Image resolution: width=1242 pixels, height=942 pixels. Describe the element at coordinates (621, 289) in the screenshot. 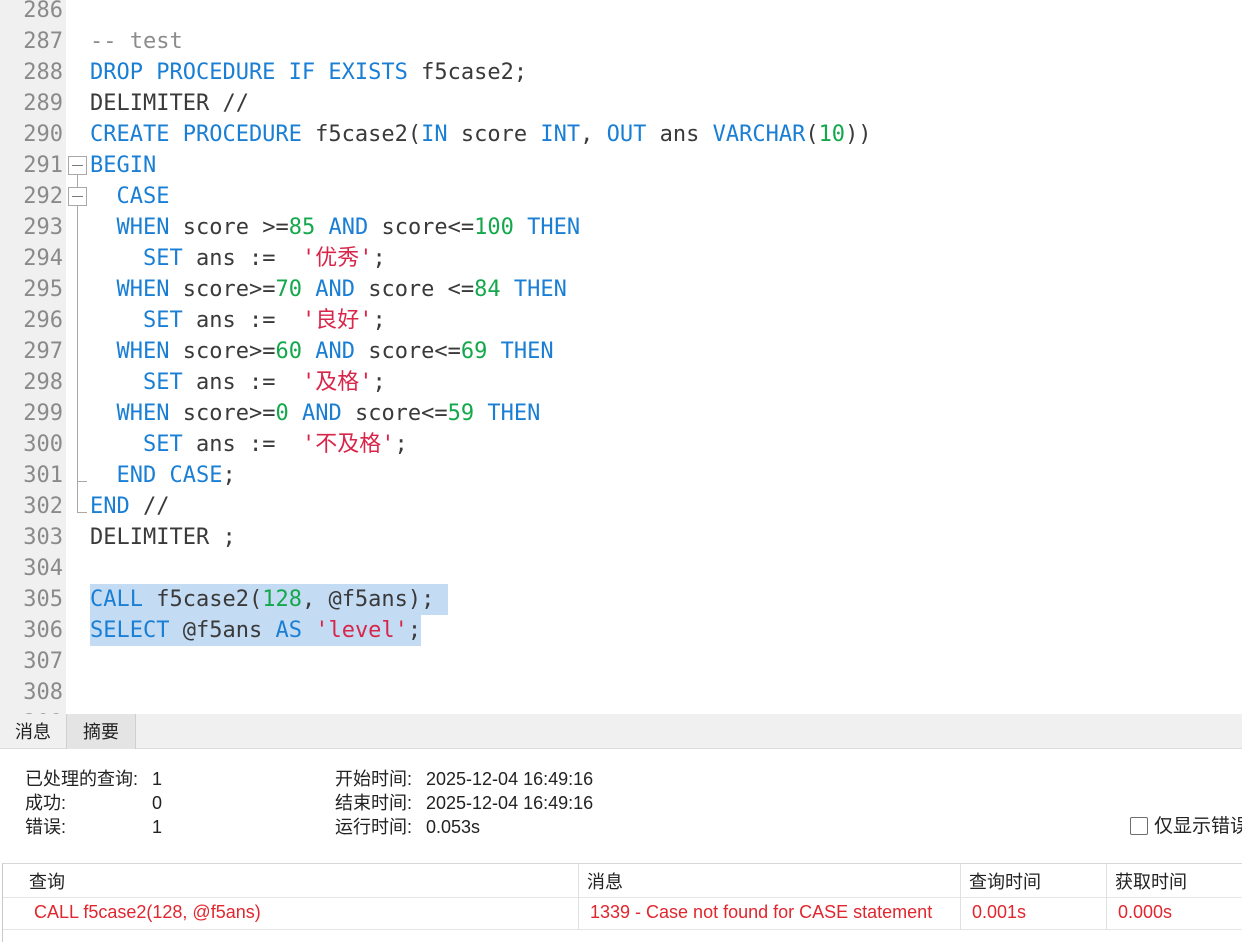

I see `code-line: 295 WHEN score>=70 AND score <=84 THEN` at that location.